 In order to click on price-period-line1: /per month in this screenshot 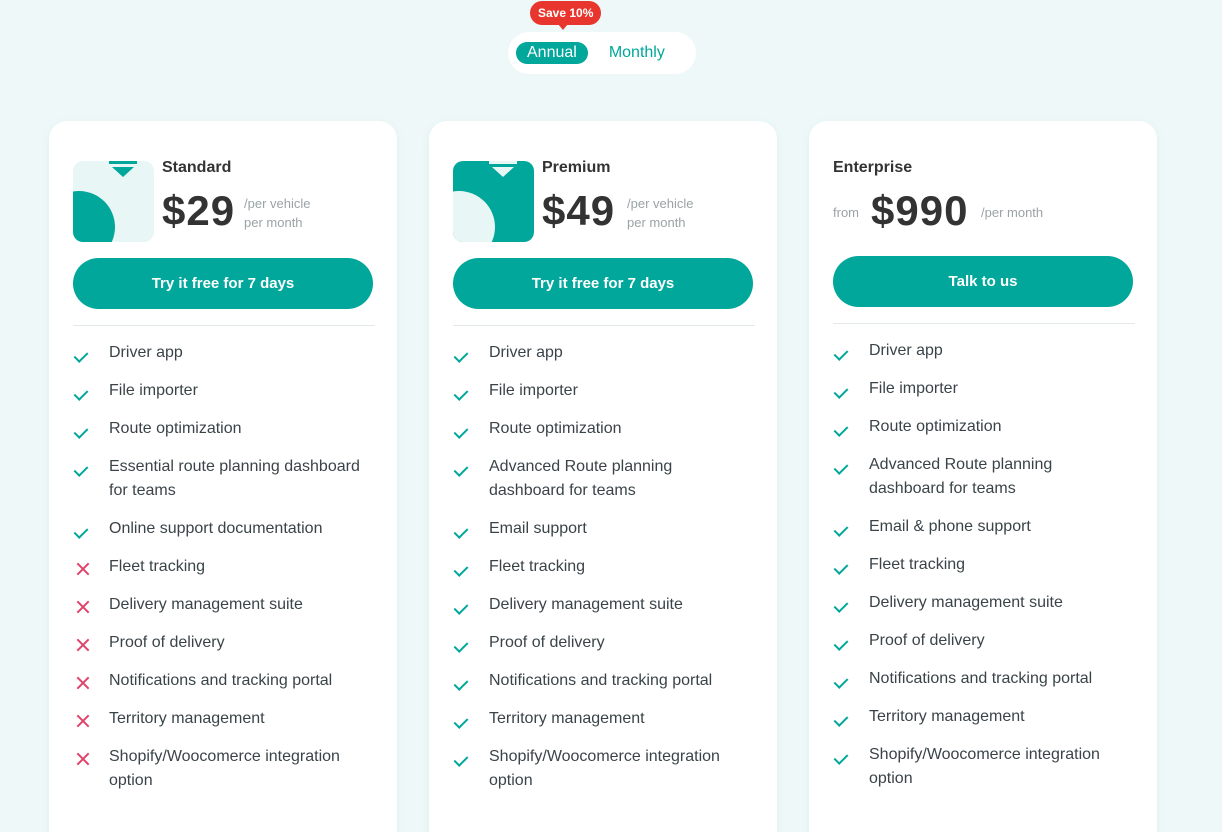, I will do `click(1012, 212)`.